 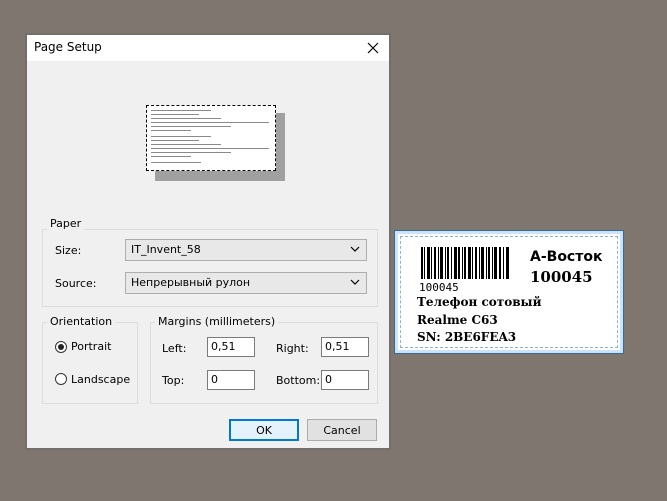 What do you see at coordinates (439, 287) in the screenshot?
I see `barcode-number: 100045` at bounding box center [439, 287].